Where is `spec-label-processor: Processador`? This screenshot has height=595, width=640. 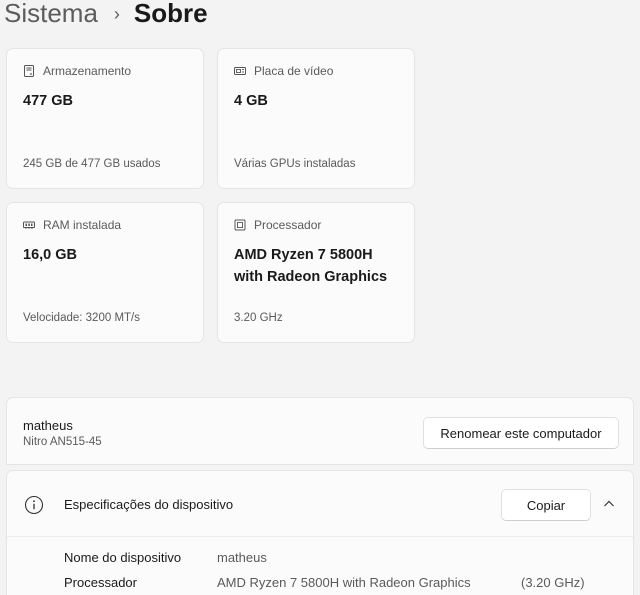
spec-label-processor: Processador is located at coordinates (100, 582).